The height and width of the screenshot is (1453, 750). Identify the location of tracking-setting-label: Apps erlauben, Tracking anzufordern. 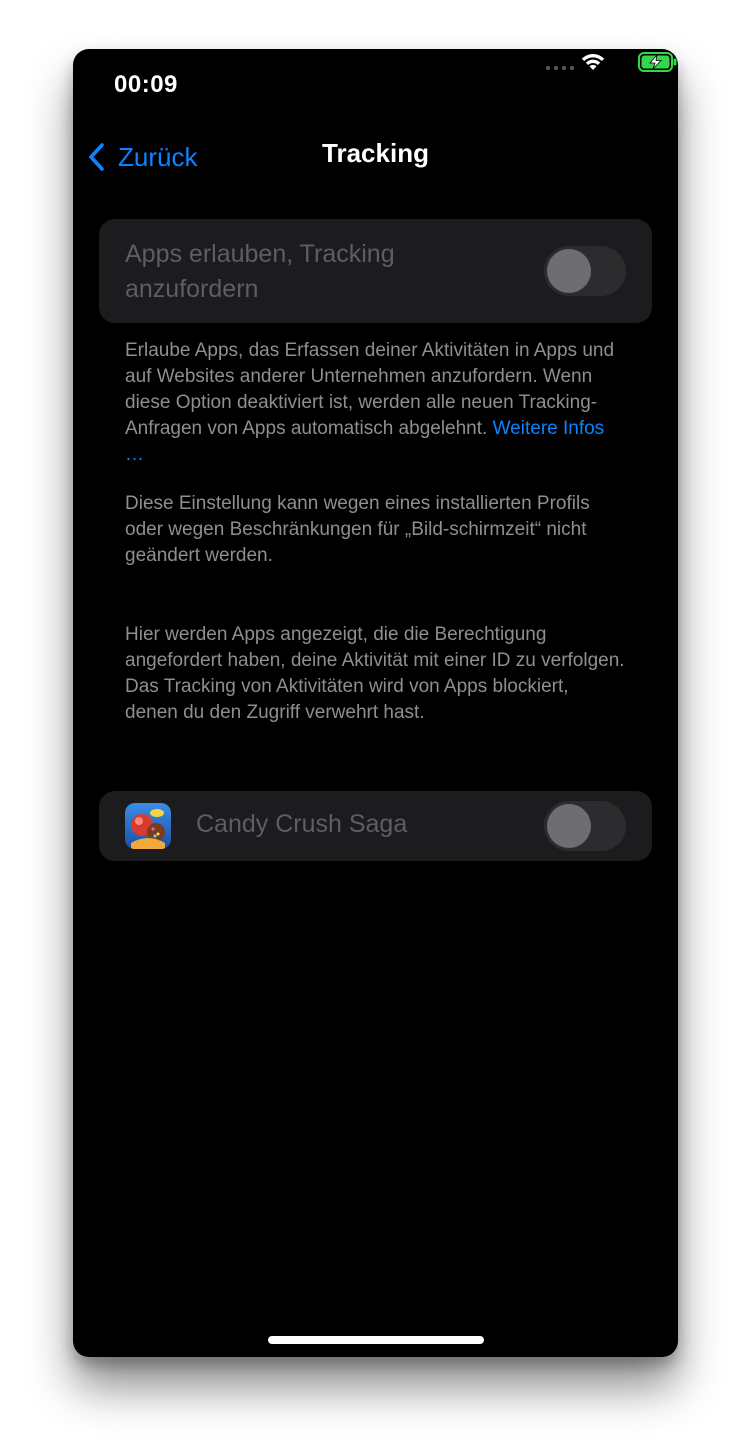
(260, 271).